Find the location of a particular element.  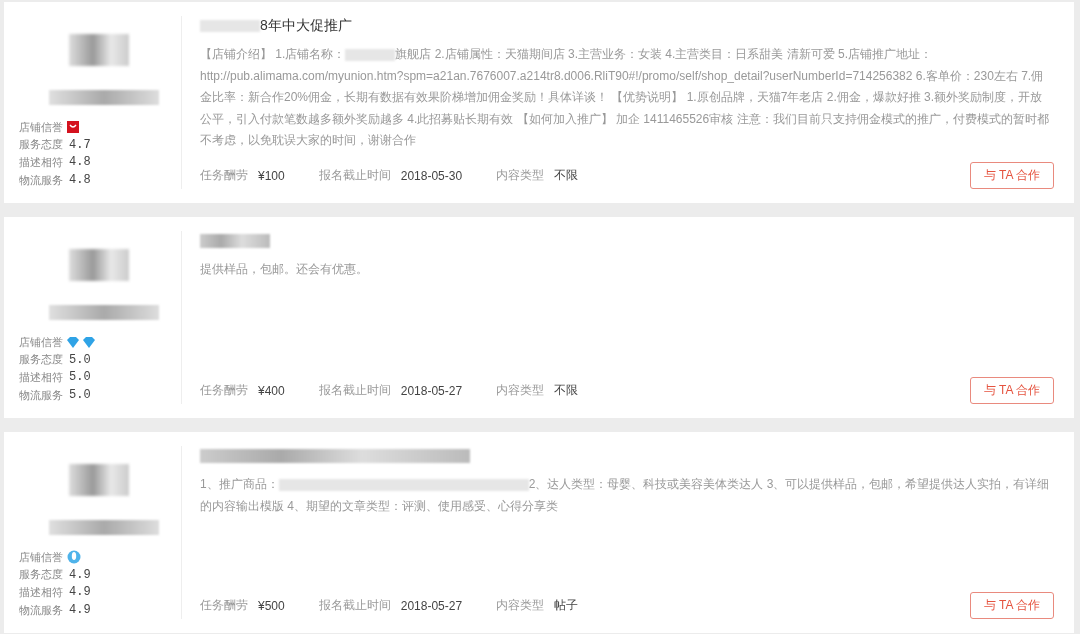

meta-value: ¥400 is located at coordinates (271, 390).